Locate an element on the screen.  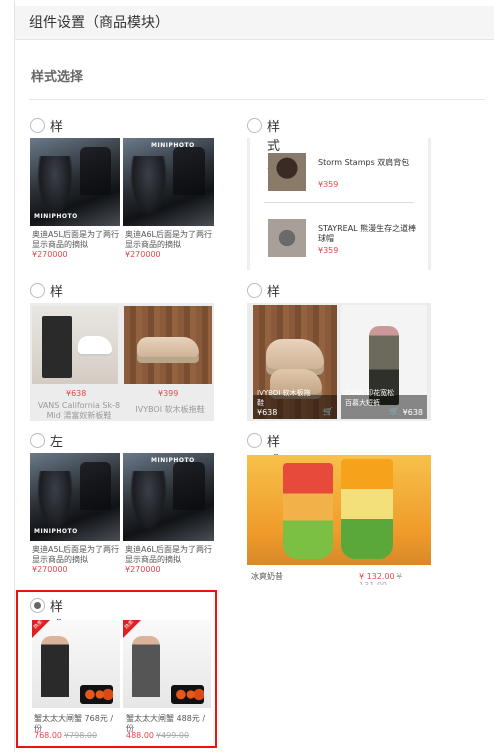
product-price: 488.00 is located at coordinates (140, 735).